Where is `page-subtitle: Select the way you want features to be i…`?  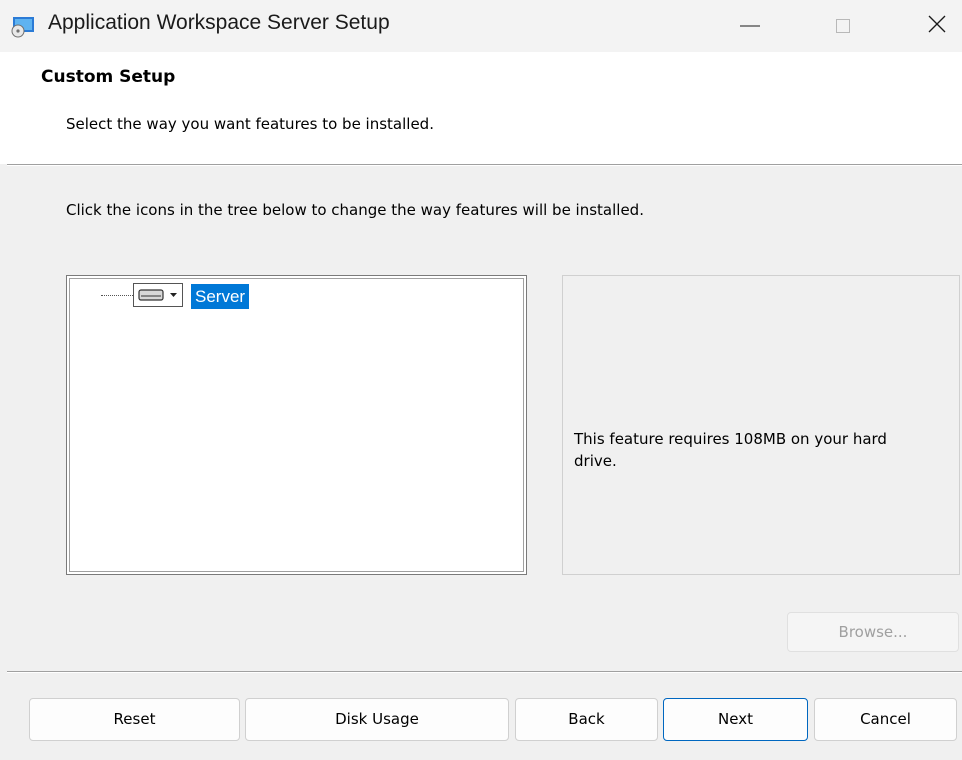
page-subtitle: Select the way you want features to be i… is located at coordinates (250, 124).